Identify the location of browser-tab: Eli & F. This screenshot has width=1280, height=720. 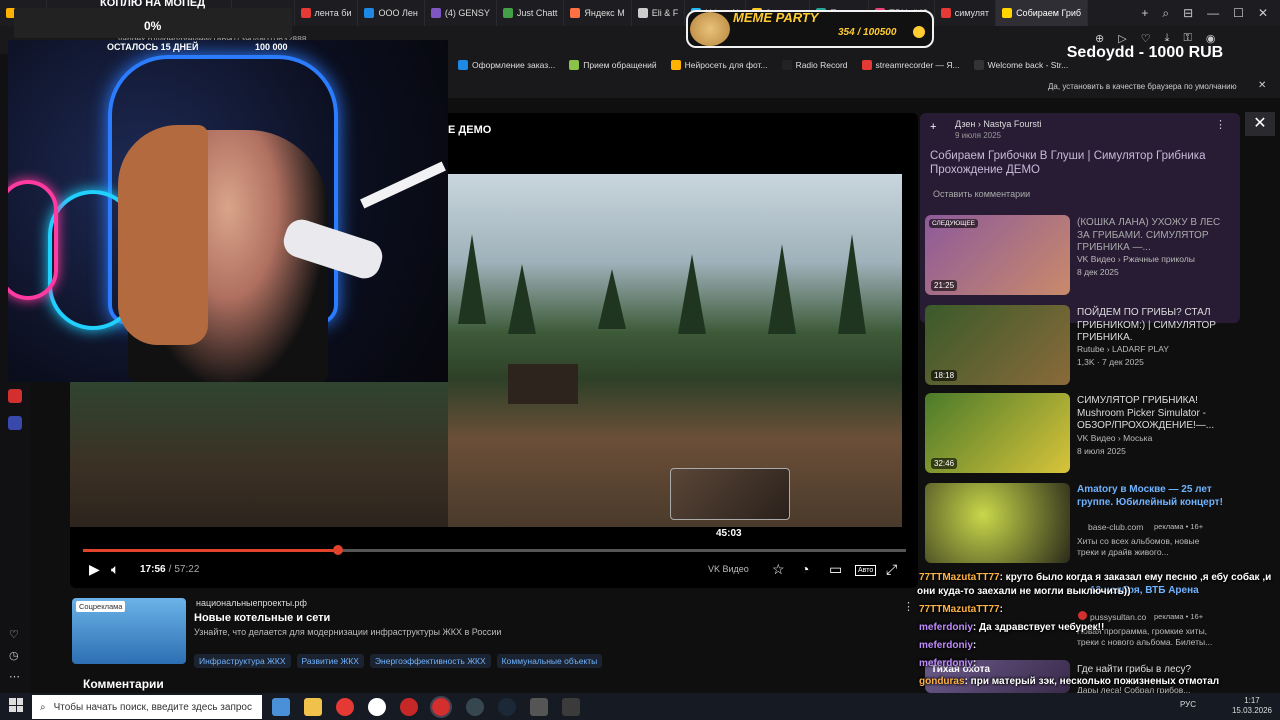
(659, 13).